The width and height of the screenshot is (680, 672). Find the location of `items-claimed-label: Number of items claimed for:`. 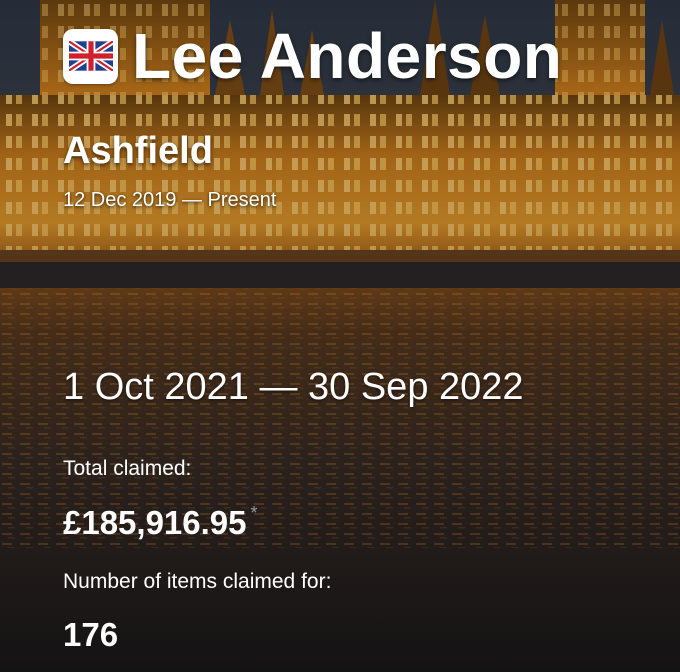

items-claimed-label: Number of items claimed for: is located at coordinates (197, 581).